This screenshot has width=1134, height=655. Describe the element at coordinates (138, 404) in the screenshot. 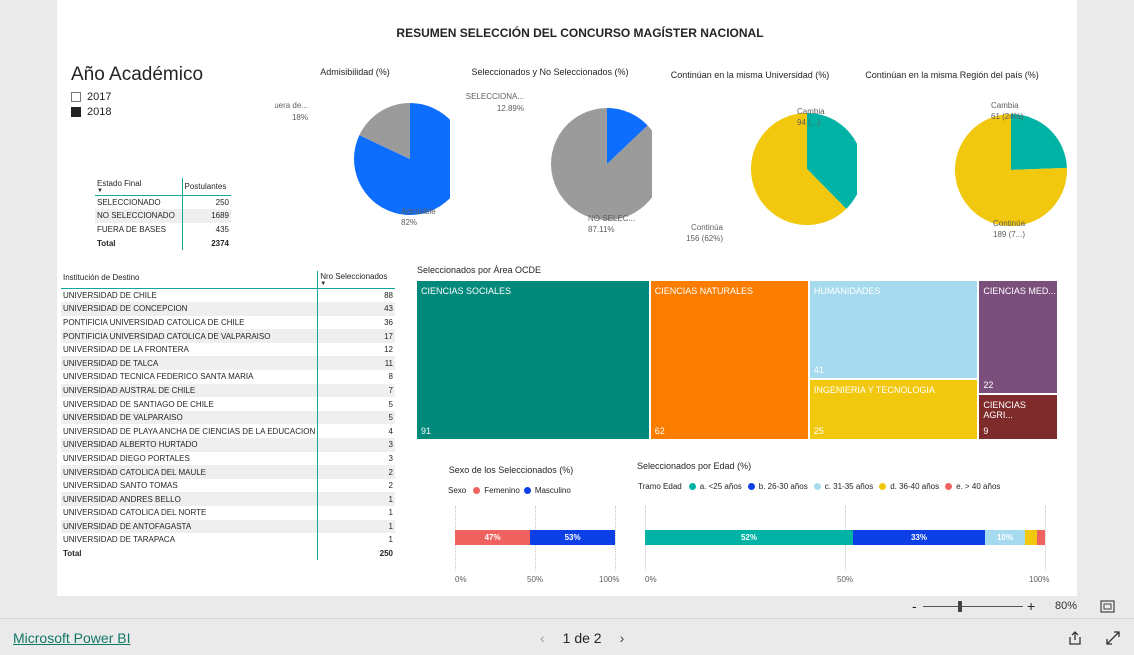

I see `cell-institucion: UNIVERSIDAD DE SANTIAGO DE CHILE` at that location.